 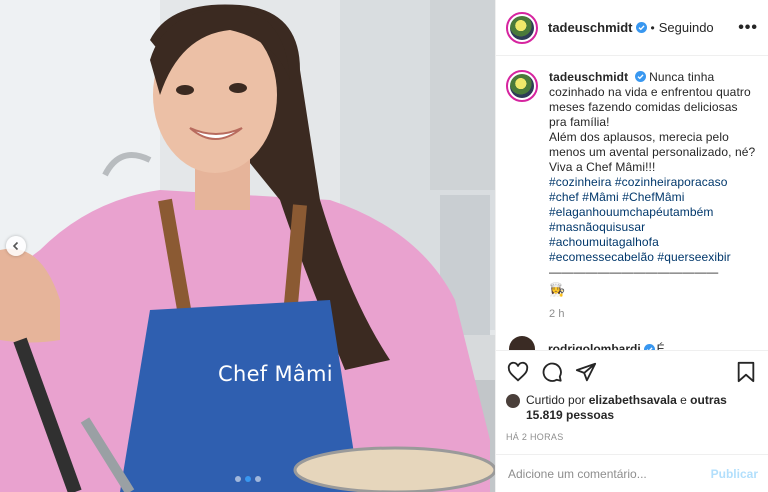 I want to click on carousel-dot-active, so click(x=247, y=479).